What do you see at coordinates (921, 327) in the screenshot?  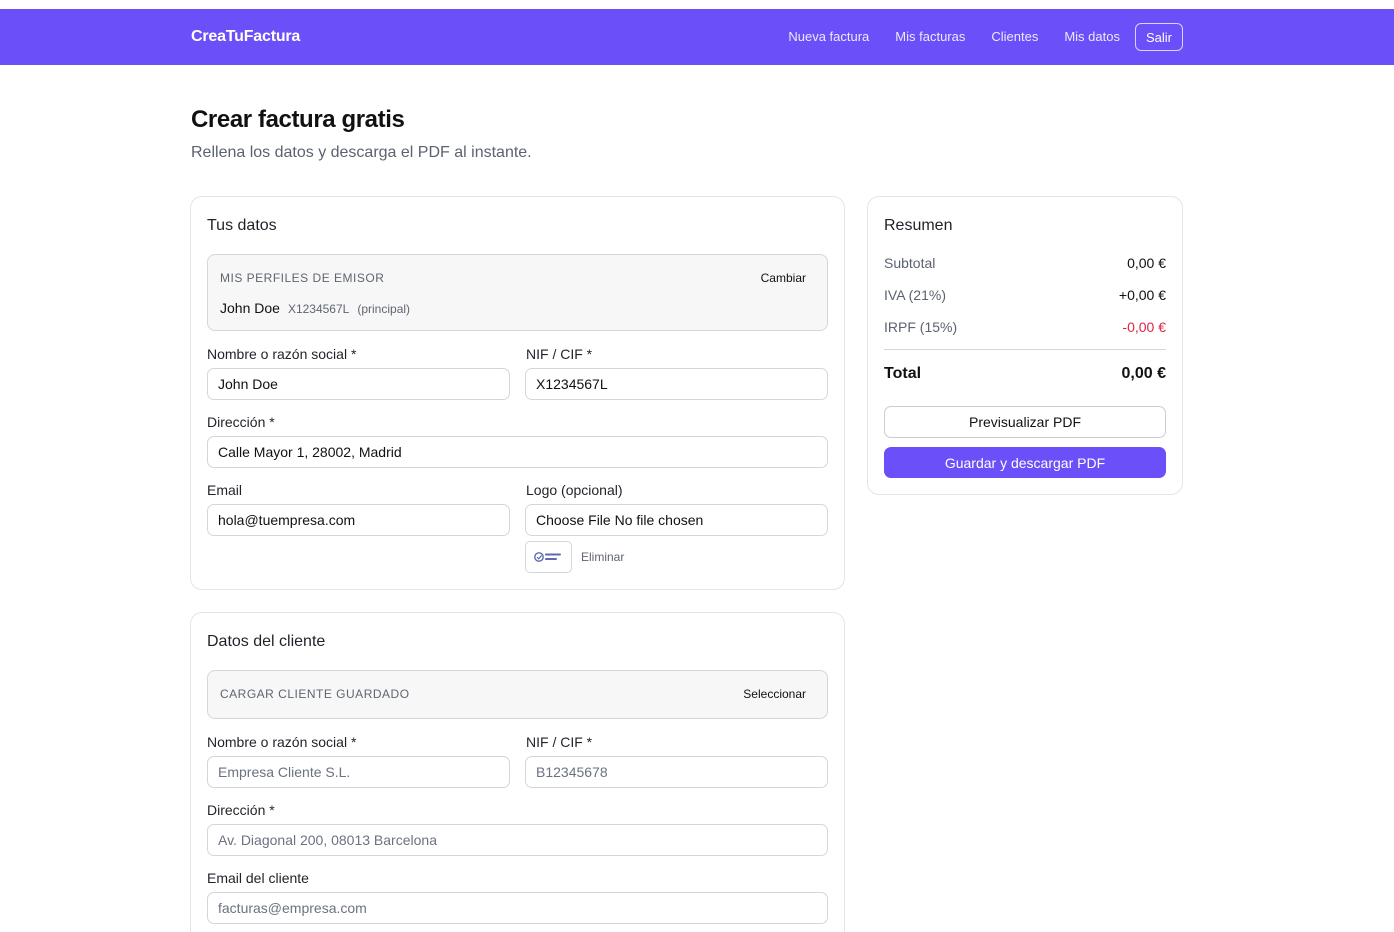 I see `irpf-label: IRPF (15%)` at bounding box center [921, 327].